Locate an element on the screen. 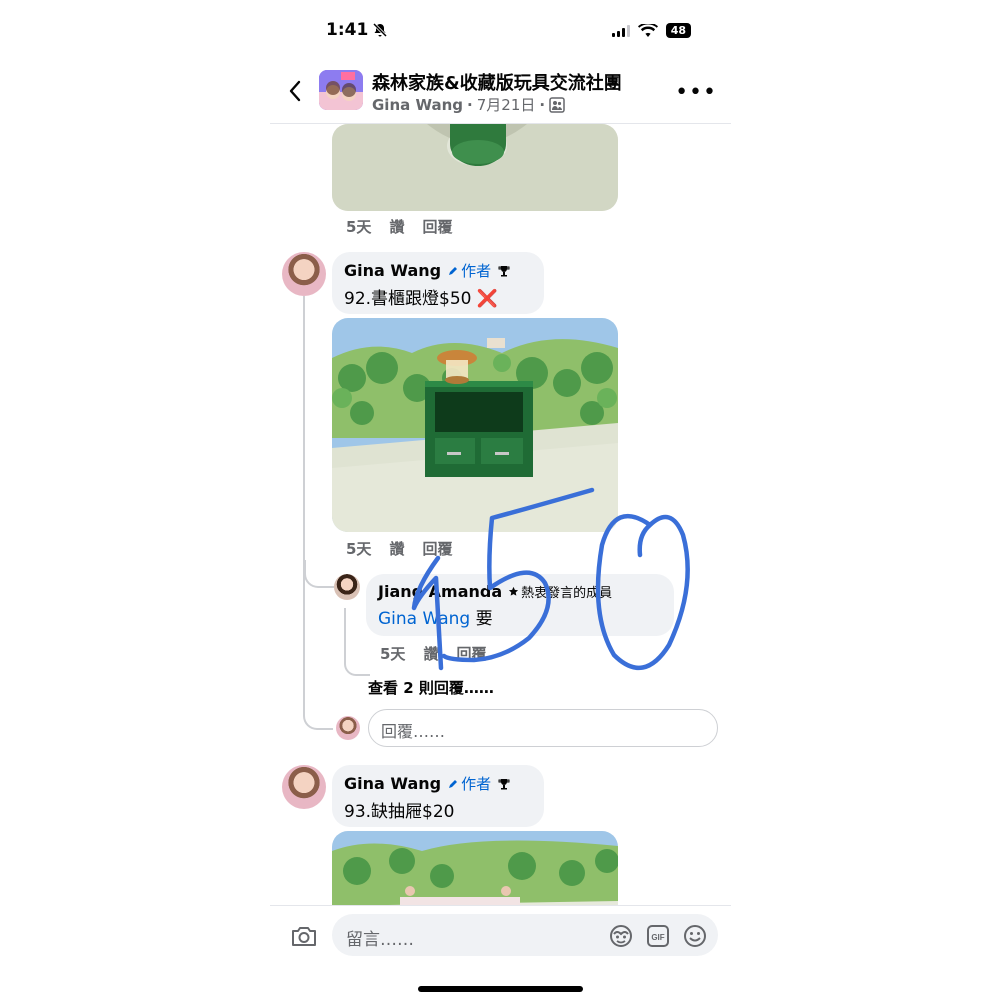  back-button is located at coordinates (295, 91).